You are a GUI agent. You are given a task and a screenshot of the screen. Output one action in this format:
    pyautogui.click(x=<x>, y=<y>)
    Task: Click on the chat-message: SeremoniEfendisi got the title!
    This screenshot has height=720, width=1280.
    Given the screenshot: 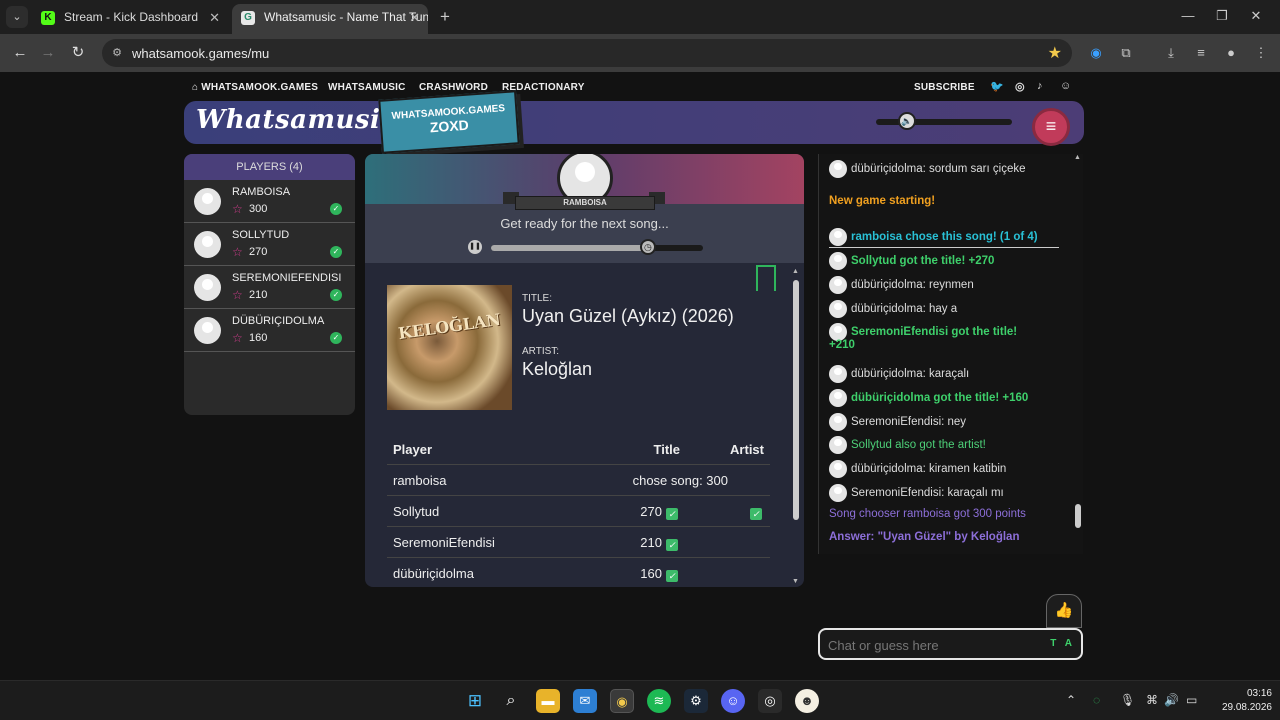 What is the action you would take?
    pyautogui.click(x=923, y=332)
    